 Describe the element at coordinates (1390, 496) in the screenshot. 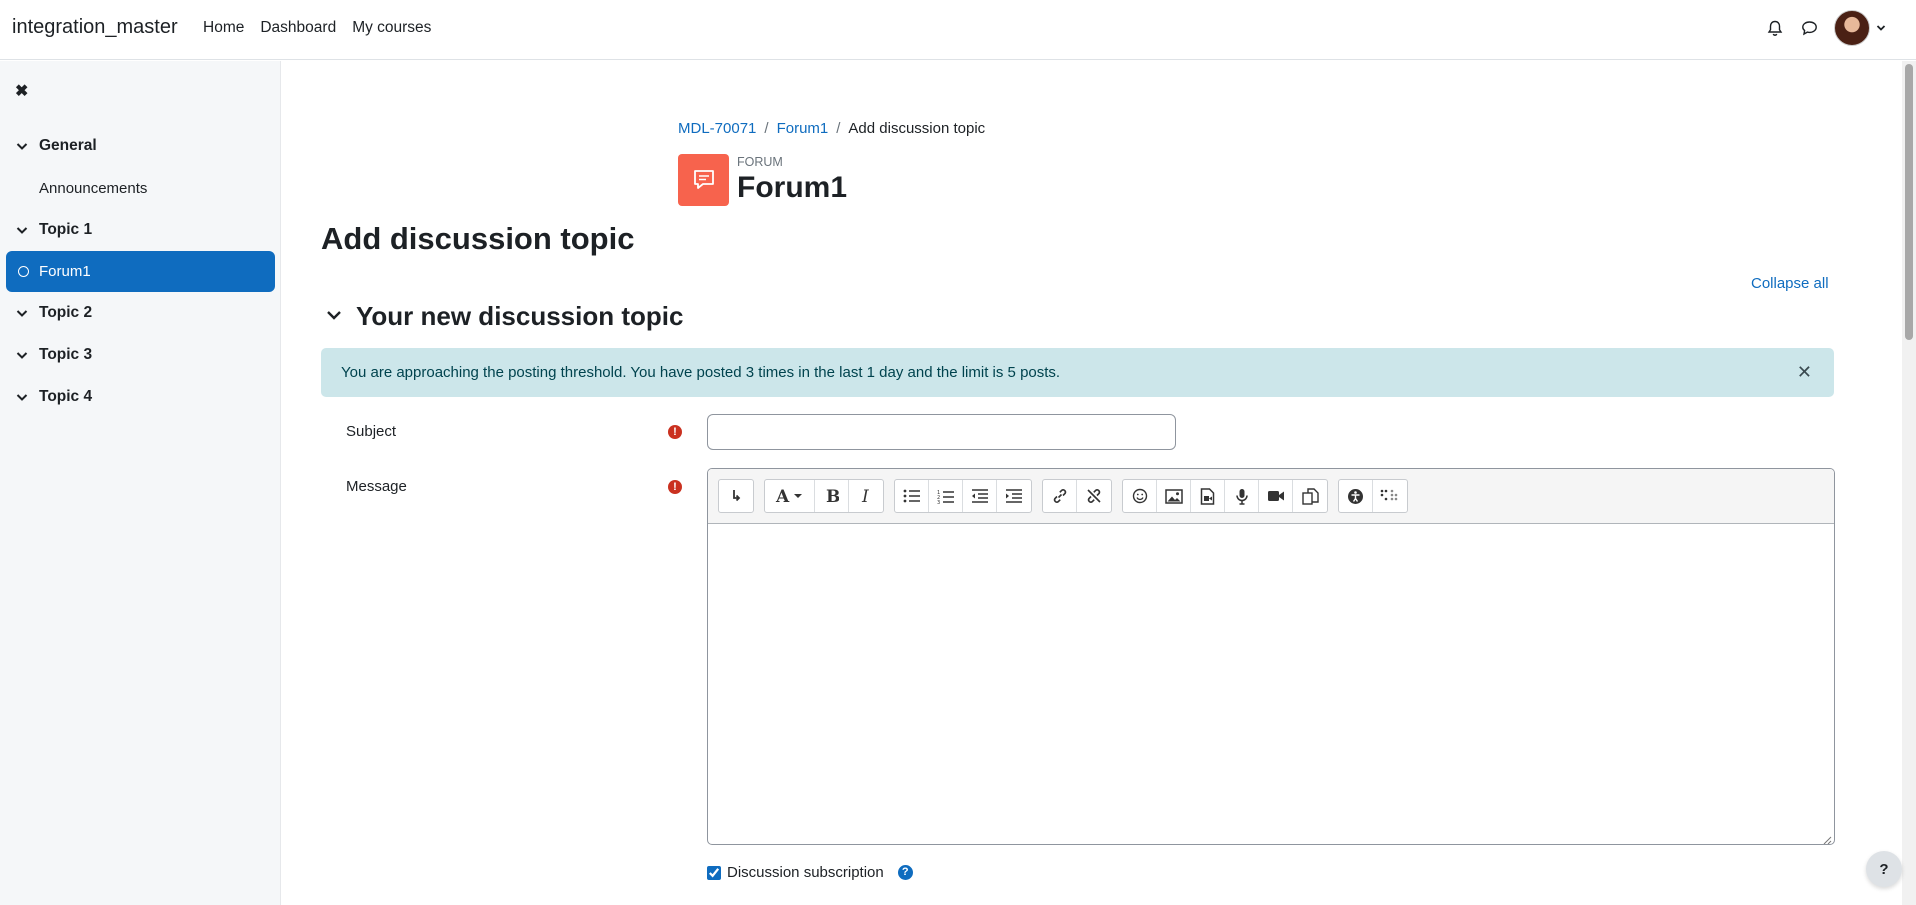

I see `screenreader-helper-icon` at that location.